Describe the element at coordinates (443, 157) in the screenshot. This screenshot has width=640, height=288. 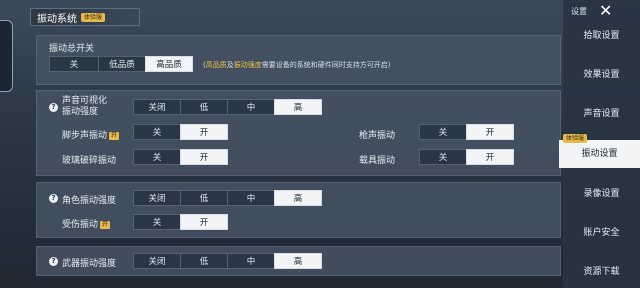
I see `vehicle-off: 关` at that location.